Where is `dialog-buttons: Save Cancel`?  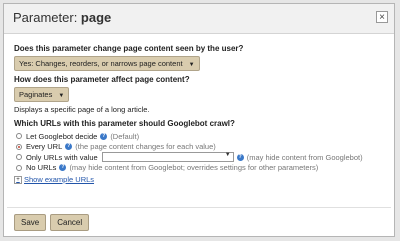 dialog-buttons: Save Cancel is located at coordinates (52, 222).